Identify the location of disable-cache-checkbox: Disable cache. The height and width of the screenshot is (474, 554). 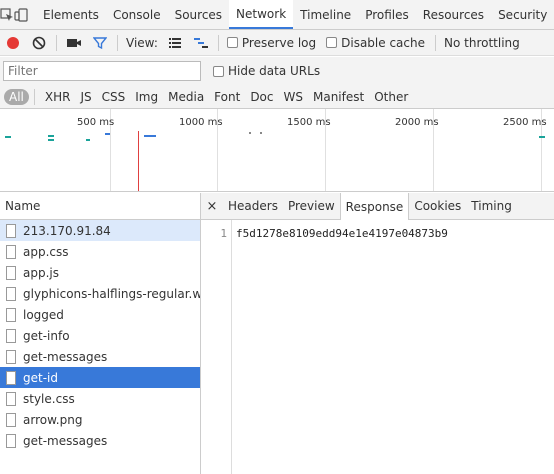
(373, 43).